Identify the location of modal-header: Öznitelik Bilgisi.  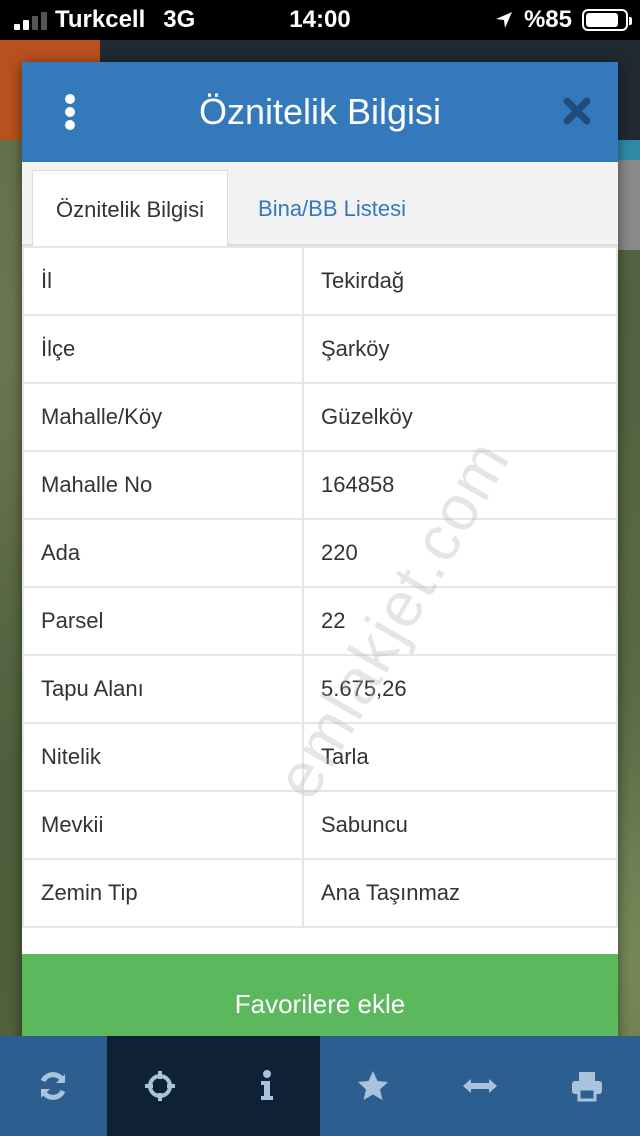
(320, 112).